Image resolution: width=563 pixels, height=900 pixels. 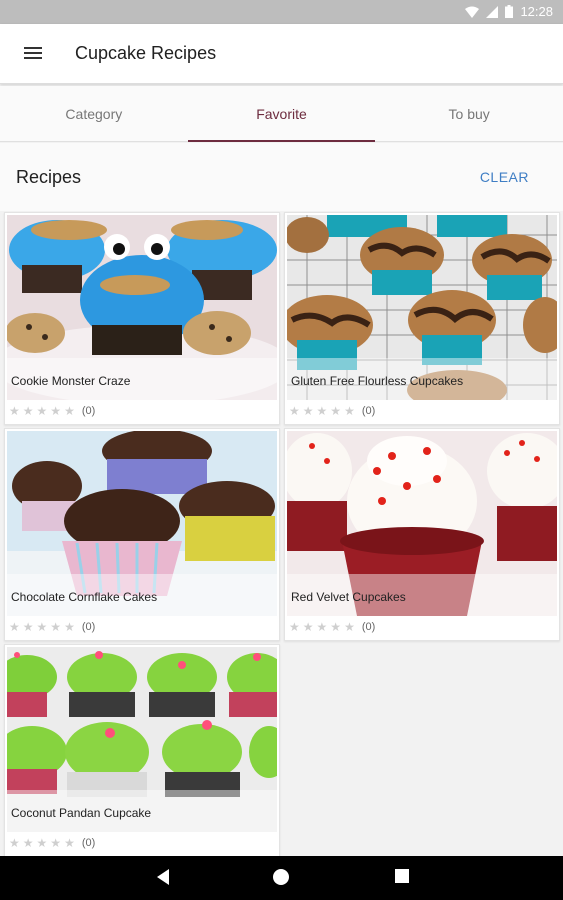 I want to click on recipe-card: Chocolate Cornflake Cakes ★ ★ ★ ★ ★ (0), so click(x=142, y=534).